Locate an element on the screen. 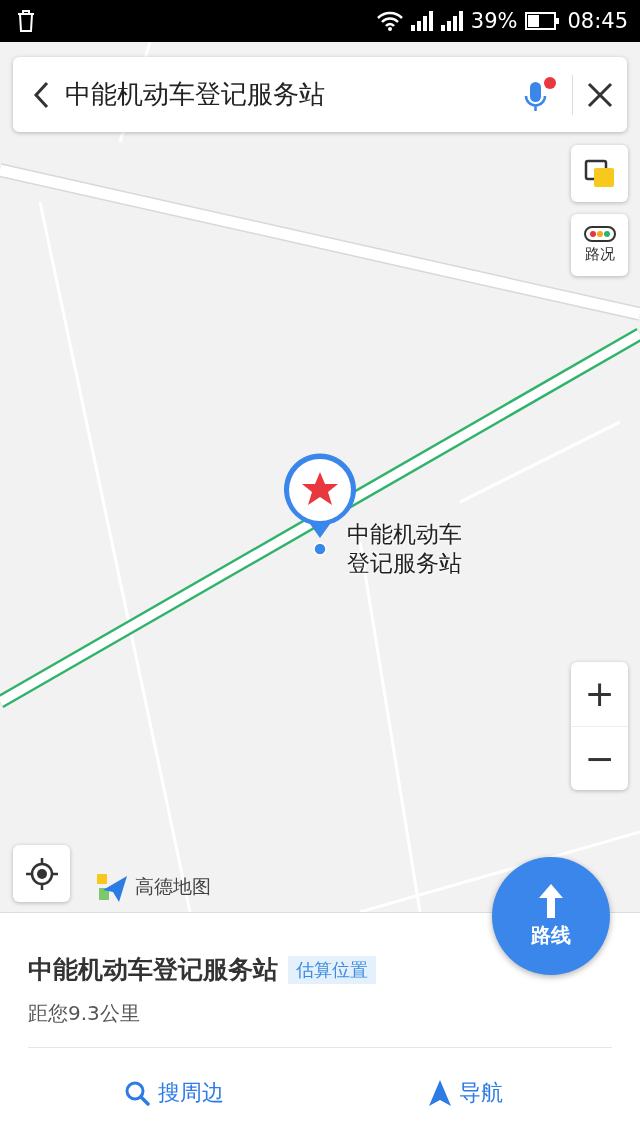  locate-button is located at coordinates (41, 873).